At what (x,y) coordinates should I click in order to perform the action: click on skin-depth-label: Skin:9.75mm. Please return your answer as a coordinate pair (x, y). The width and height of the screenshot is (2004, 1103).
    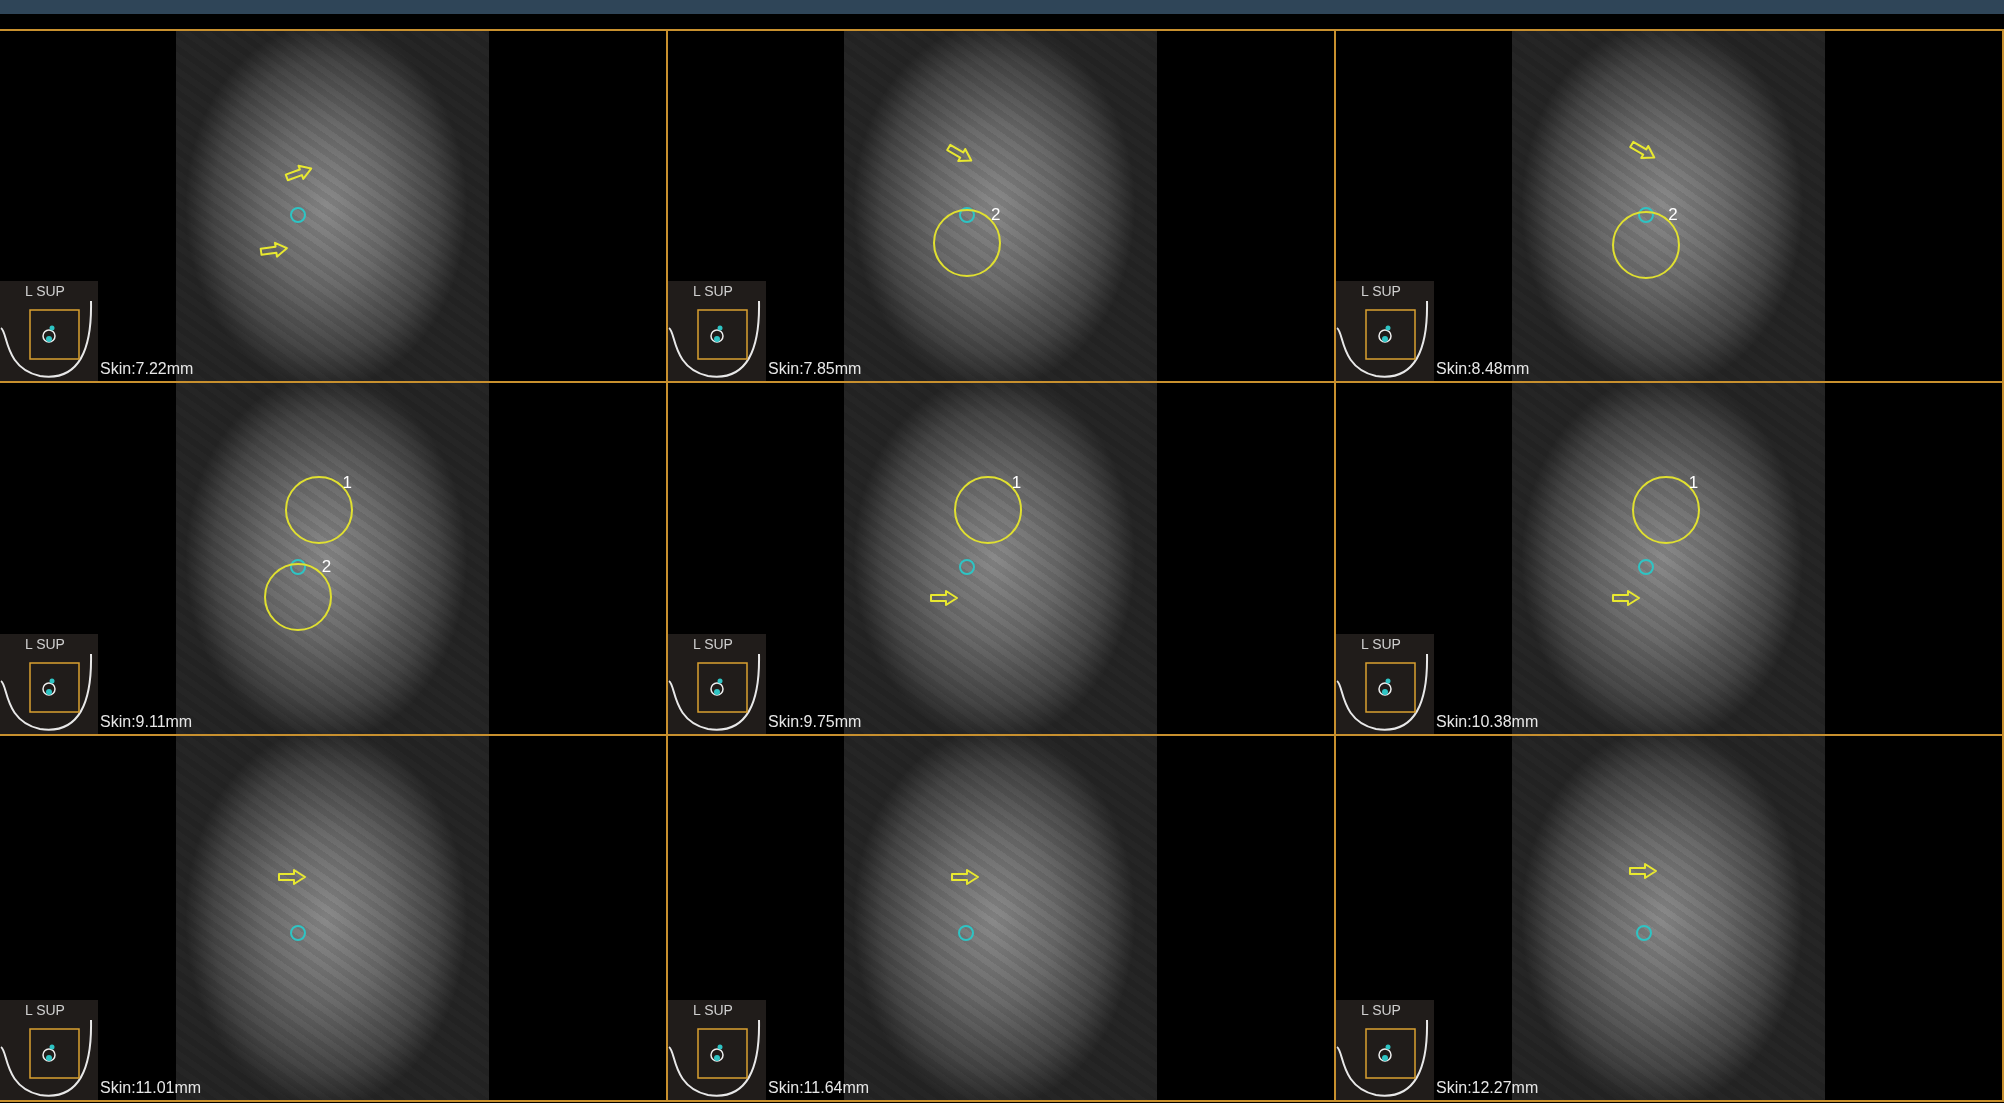
    Looking at the image, I should click on (815, 722).